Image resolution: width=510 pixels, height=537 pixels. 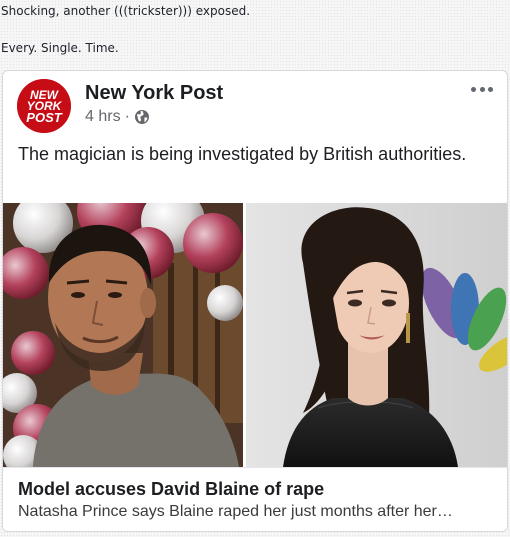 I want to click on new-york-post-logo: NEW YORK POST, so click(x=44, y=106).